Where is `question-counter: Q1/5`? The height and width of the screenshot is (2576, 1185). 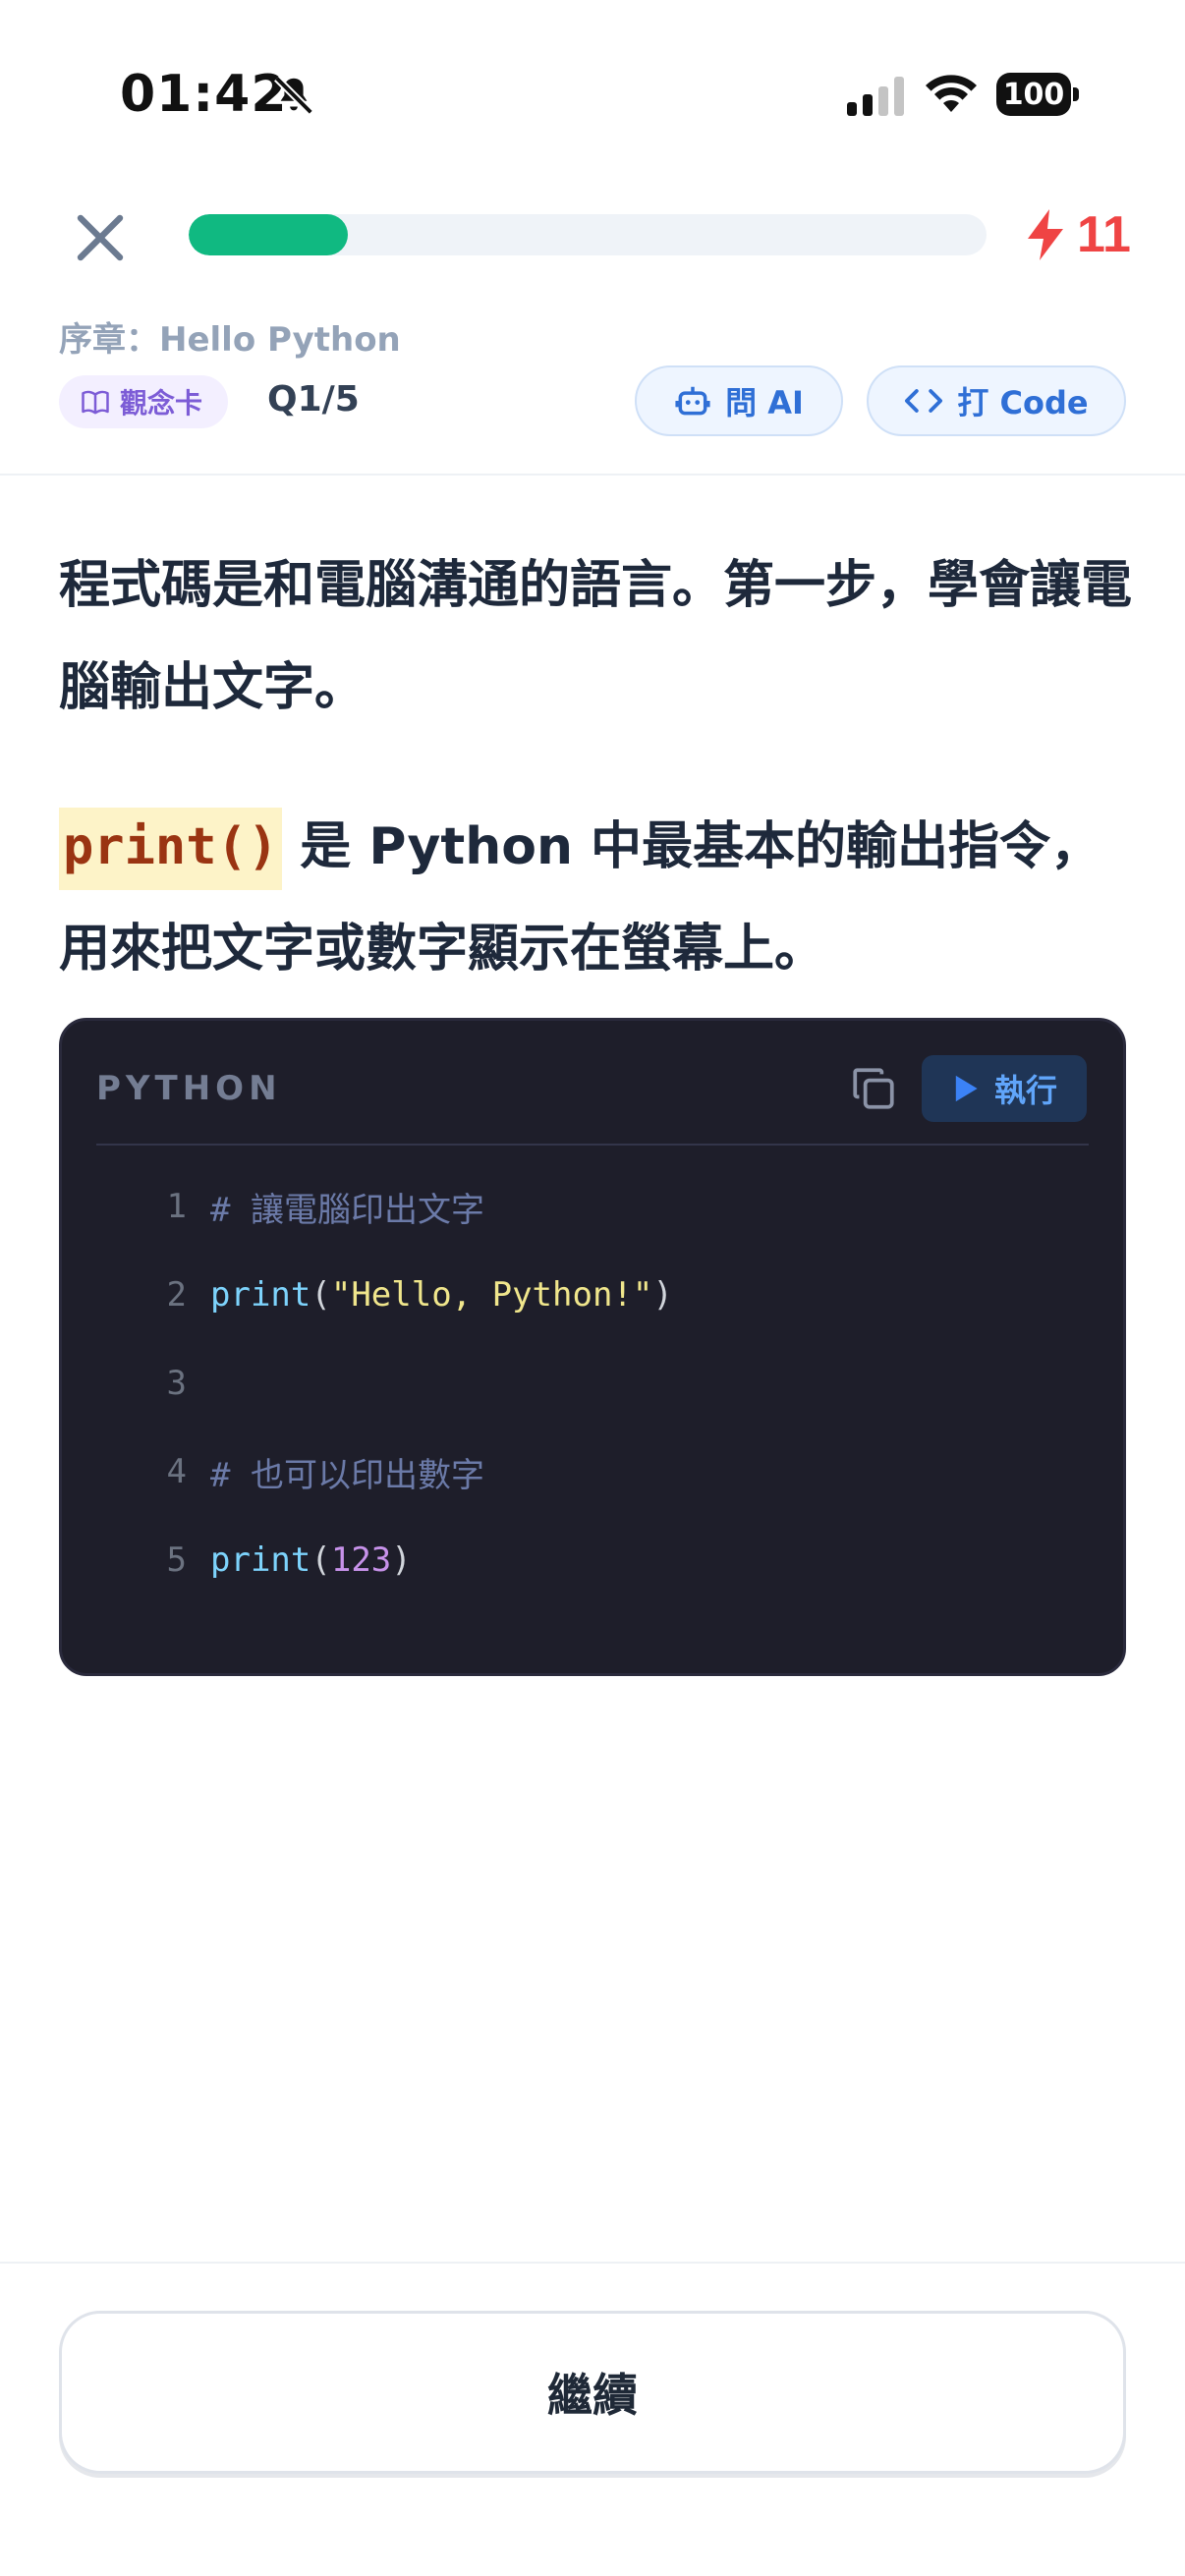
question-counter: Q1/5 is located at coordinates (314, 399).